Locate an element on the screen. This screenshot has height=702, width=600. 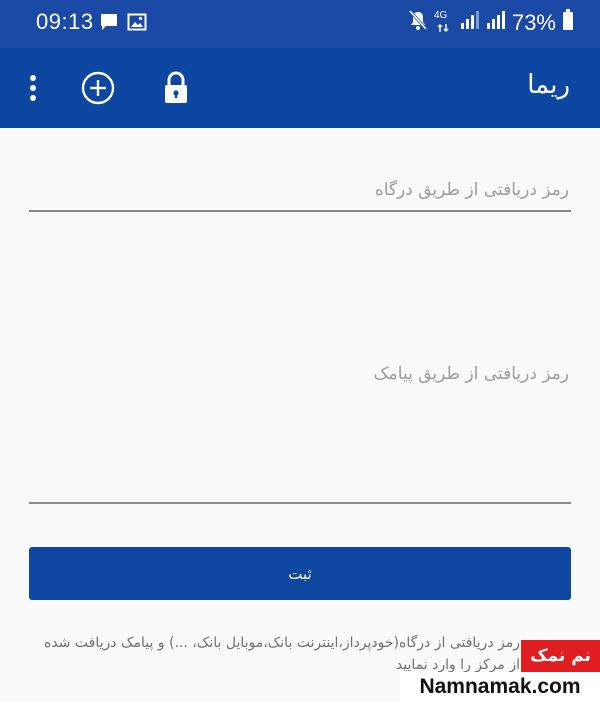
gateway-password-input is located at coordinates (300, 190).